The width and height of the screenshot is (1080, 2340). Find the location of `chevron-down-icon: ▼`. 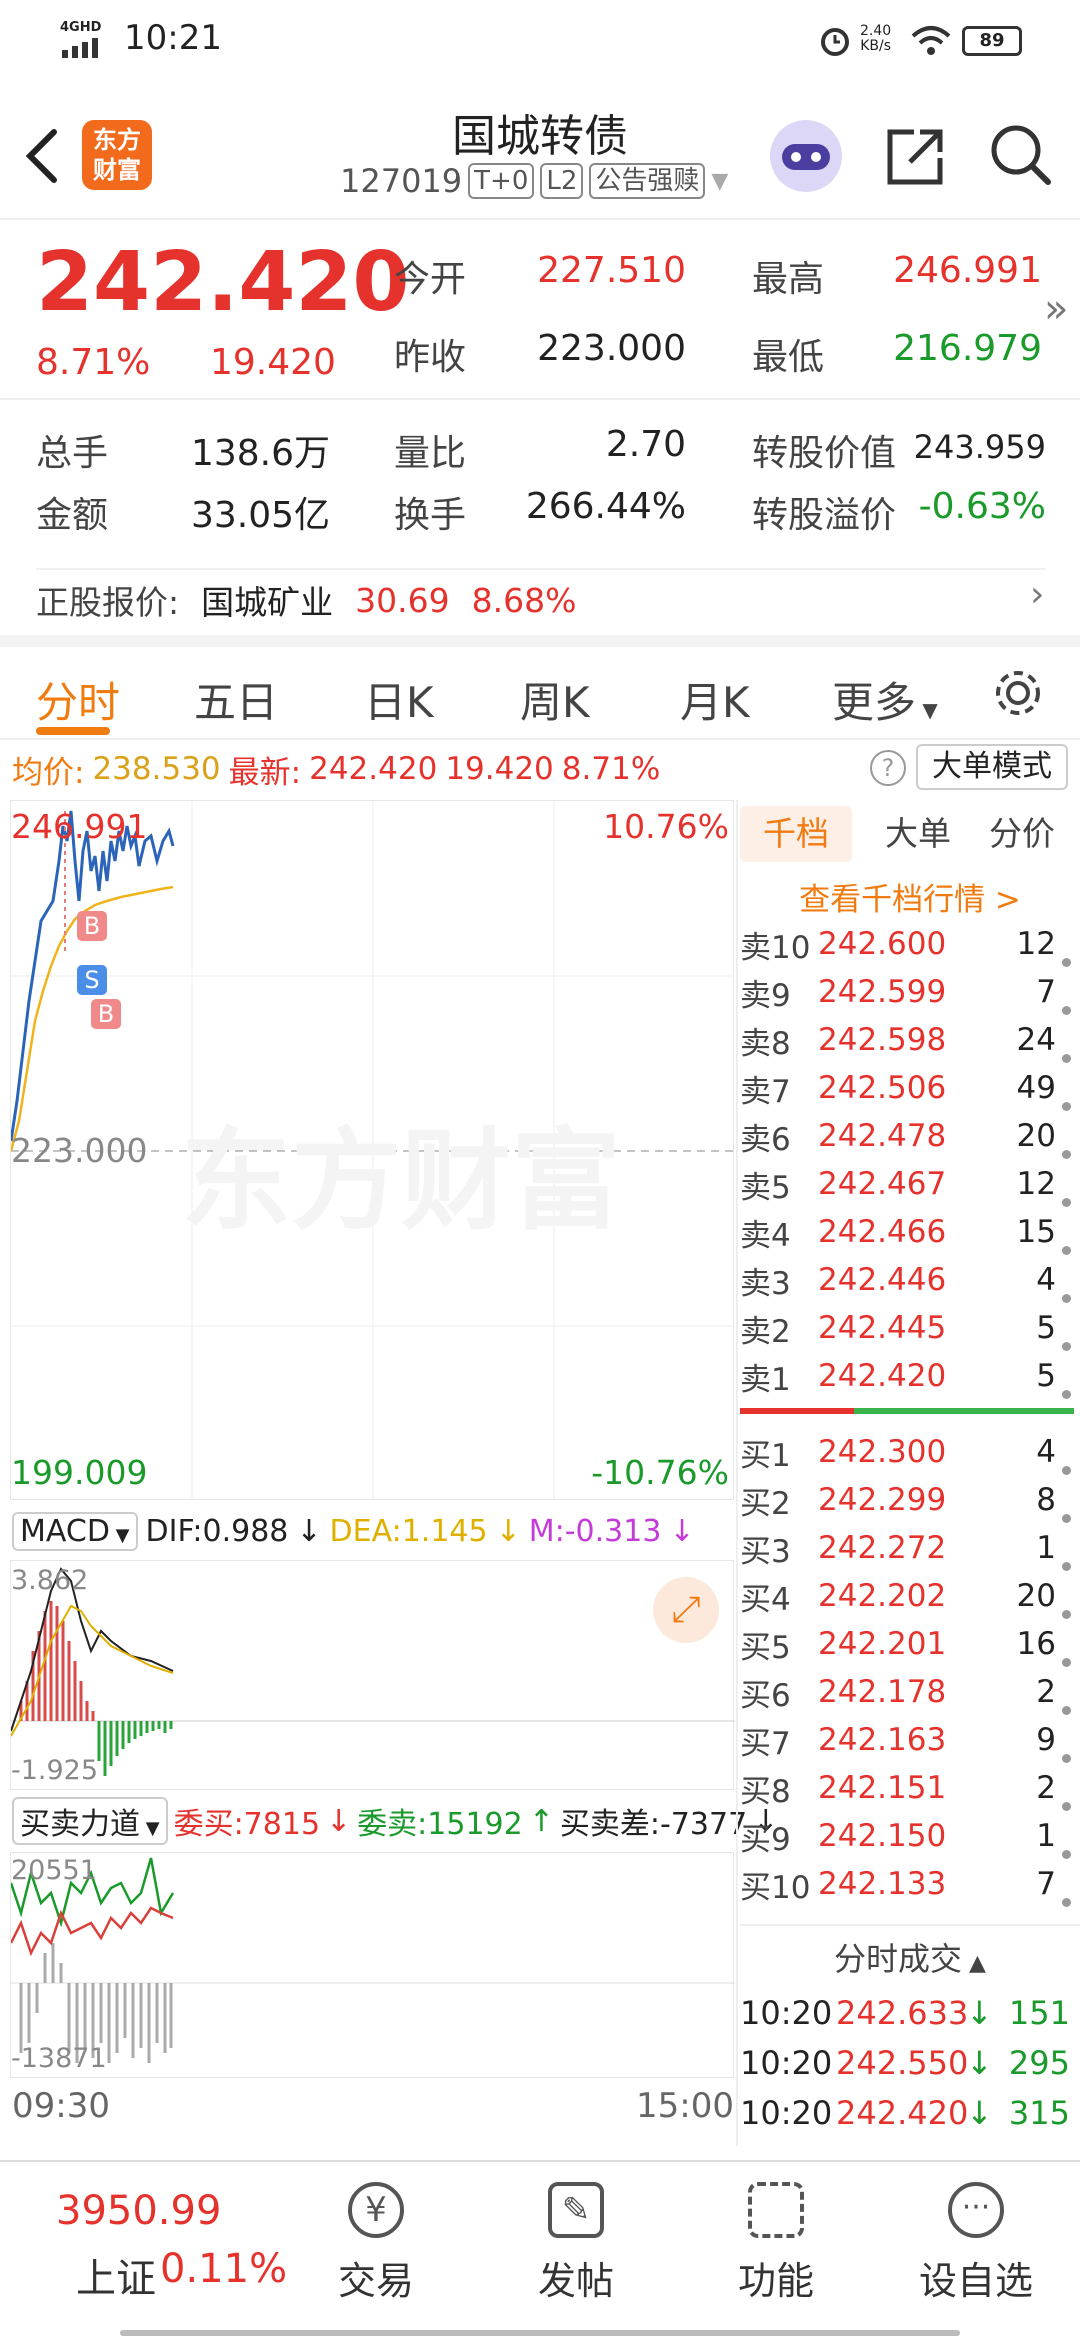

chevron-down-icon: ▼ is located at coordinates (719, 181).